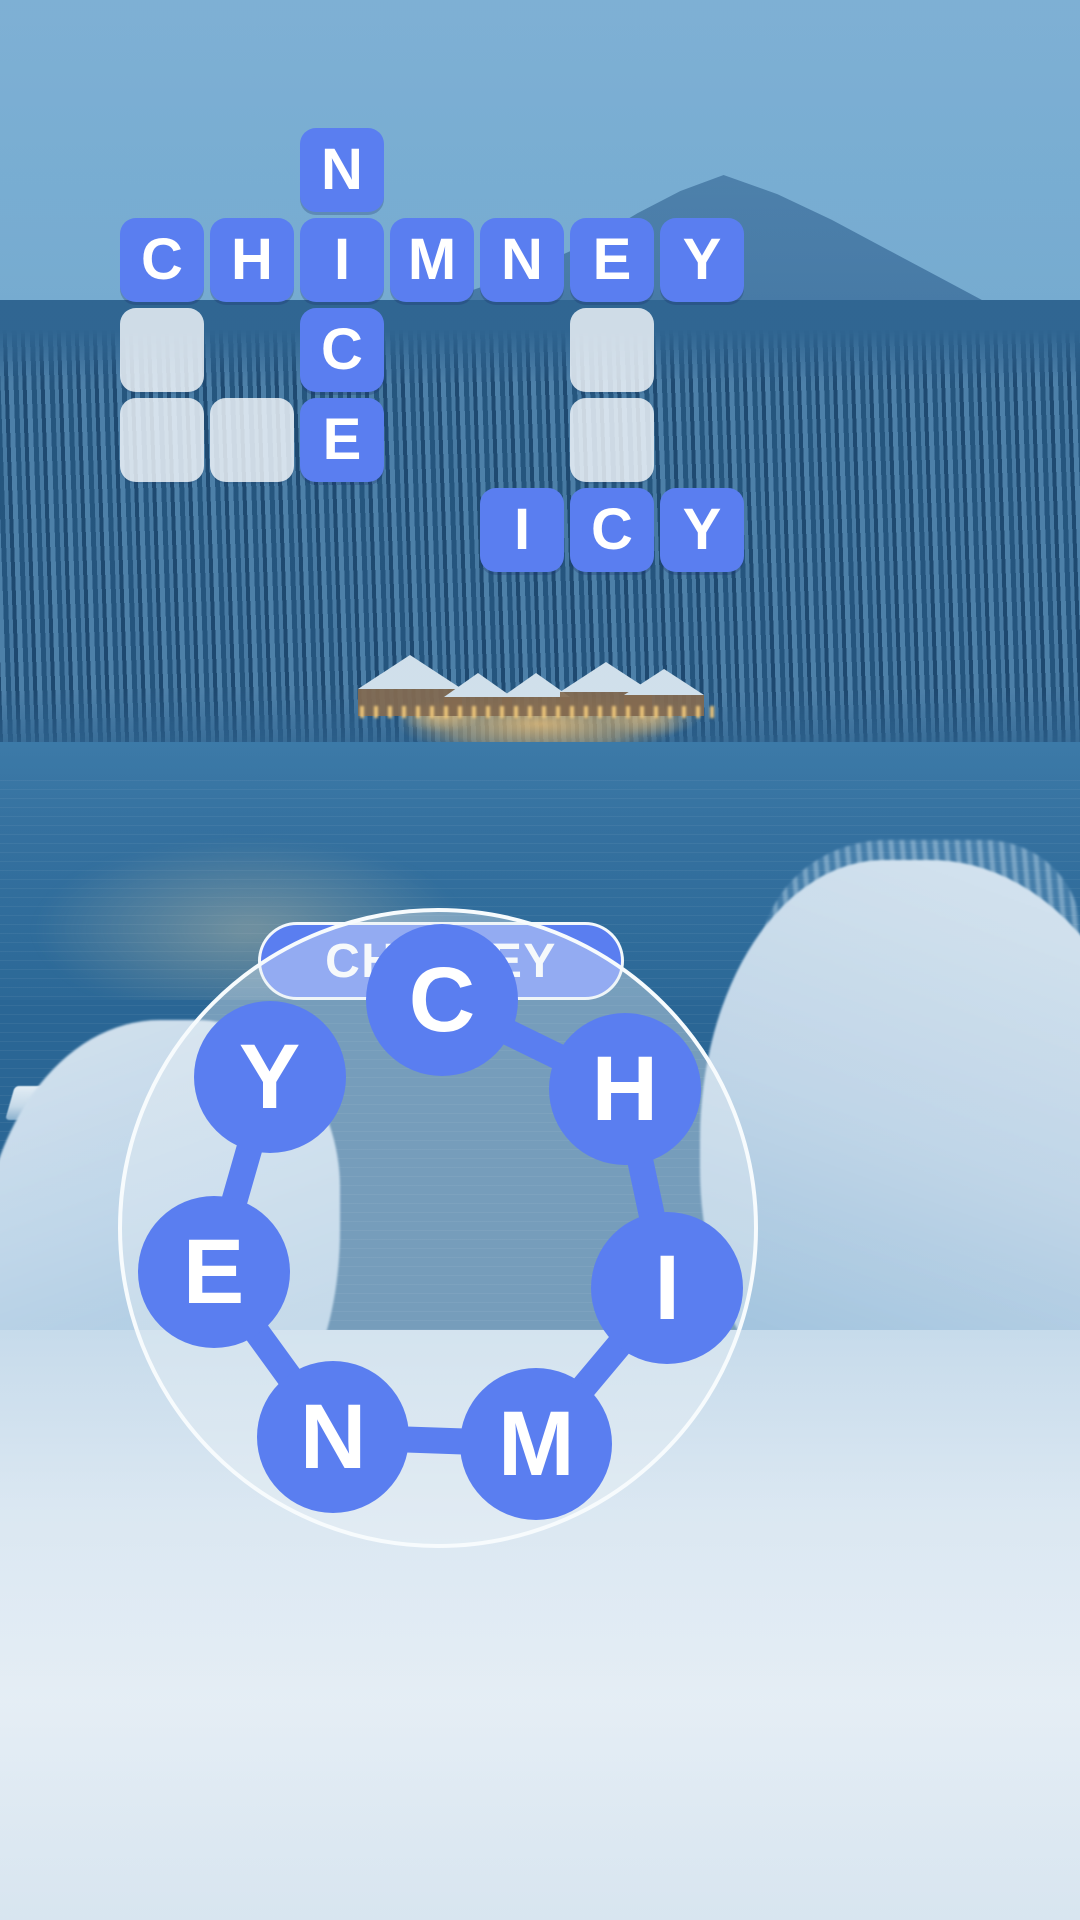  I want to click on wheel-letter-y: Y, so click(269, 1076).